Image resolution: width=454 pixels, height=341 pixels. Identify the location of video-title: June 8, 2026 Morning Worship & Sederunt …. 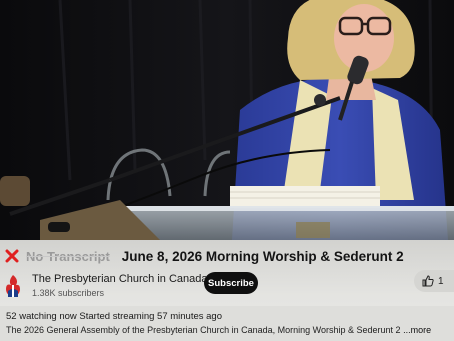
(262, 256).